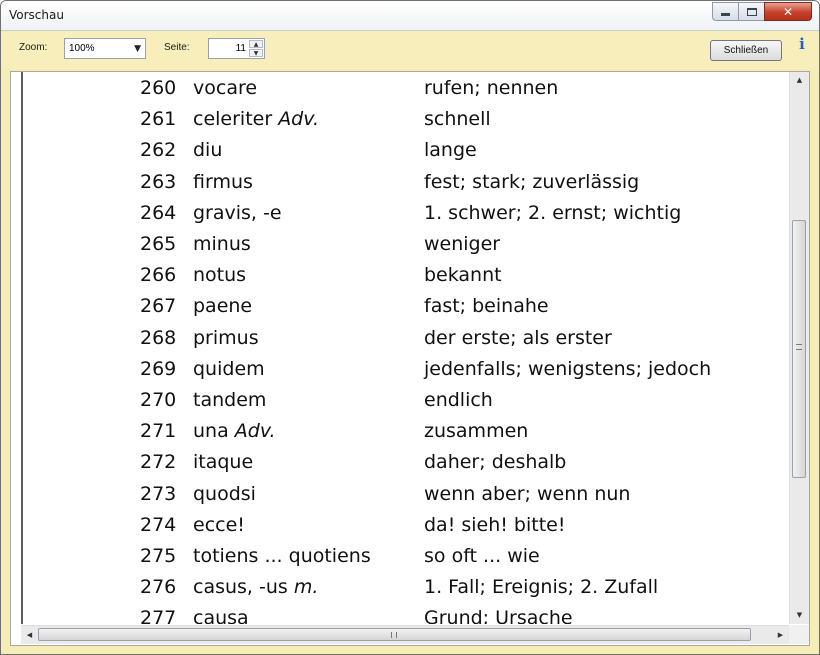 This screenshot has height=655, width=820. What do you see at coordinates (256, 44) in the screenshot?
I see `spin-up-icon: ▲` at bounding box center [256, 44].